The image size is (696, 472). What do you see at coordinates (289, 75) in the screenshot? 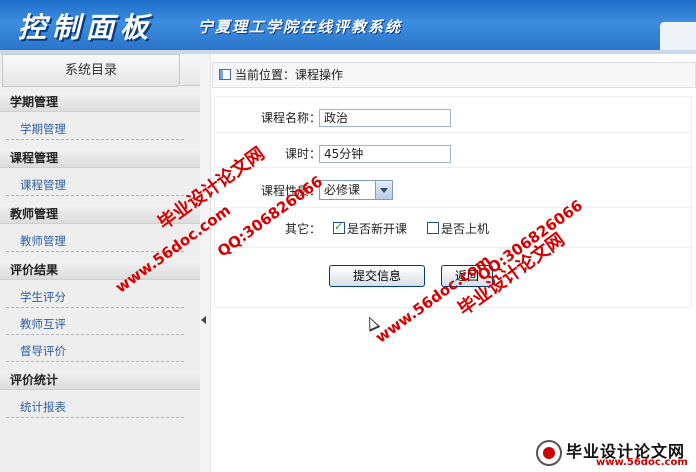
I see `breadcrumb-label: 当前位置：课程操作` at bounding box center [289, 75].